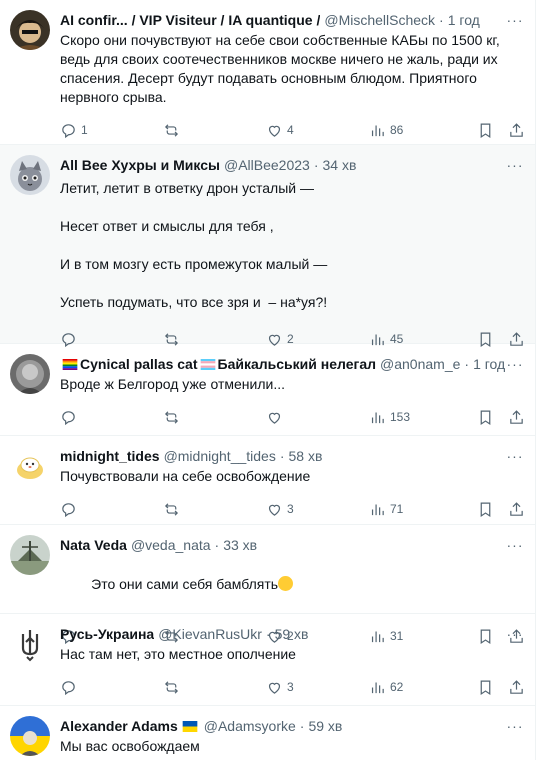 This screenshot has width=549, height=760. I want to click on author-handle: @an0nam_e, so click(420, 364).